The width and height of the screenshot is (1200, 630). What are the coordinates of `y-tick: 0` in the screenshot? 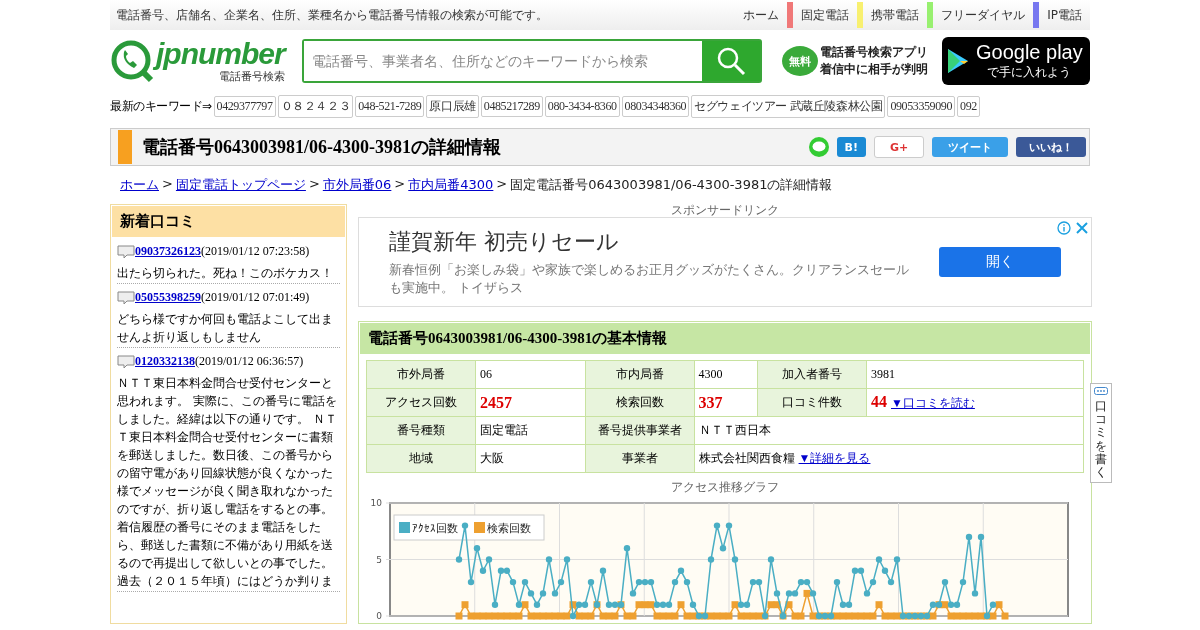 It's located at (722, 616).